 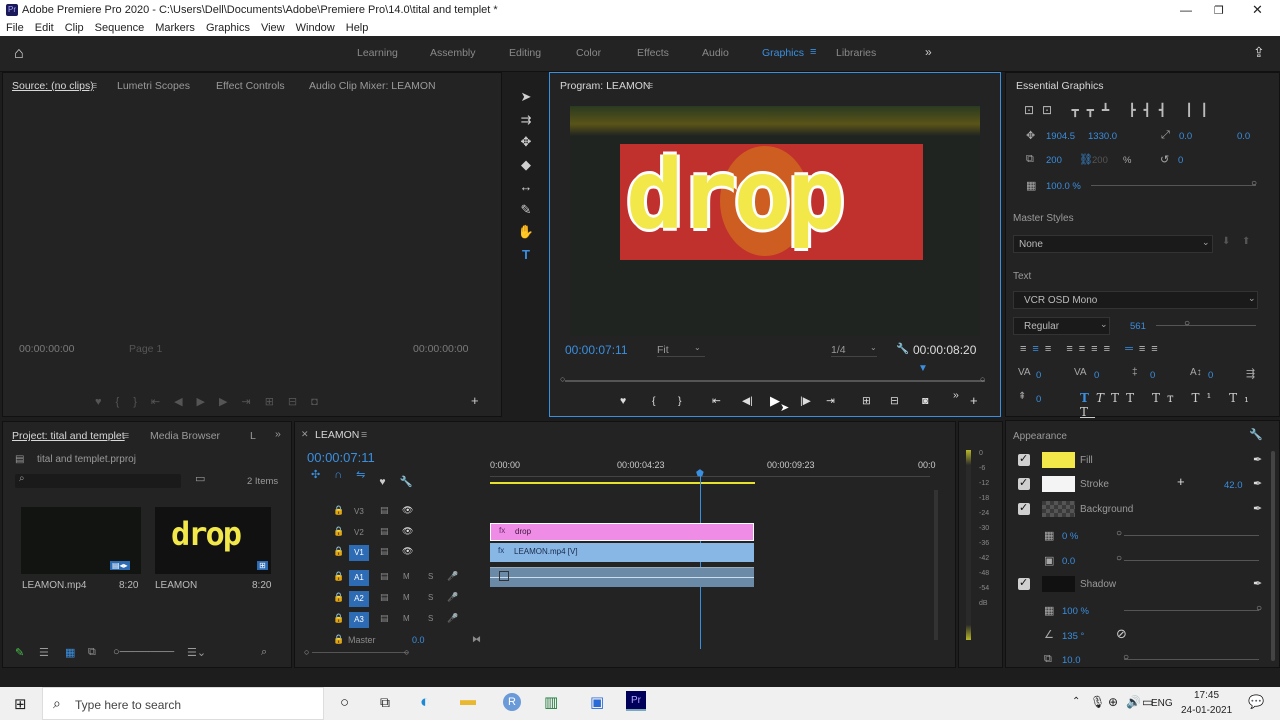 What do you see at coordinates (360, 652) in the screenshot?
I see `timeline-zoom-bar` at bounding box center [360, 652].